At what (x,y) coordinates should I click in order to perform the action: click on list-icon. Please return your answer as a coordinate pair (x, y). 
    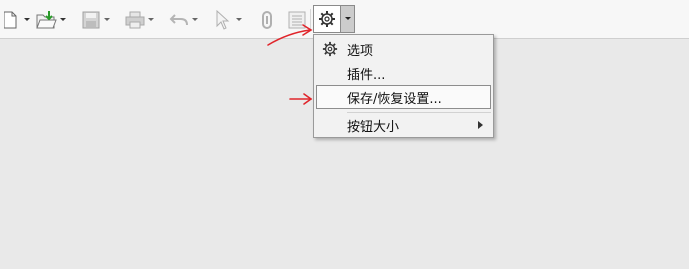
    Looking at the image, I should click on (297, 20).